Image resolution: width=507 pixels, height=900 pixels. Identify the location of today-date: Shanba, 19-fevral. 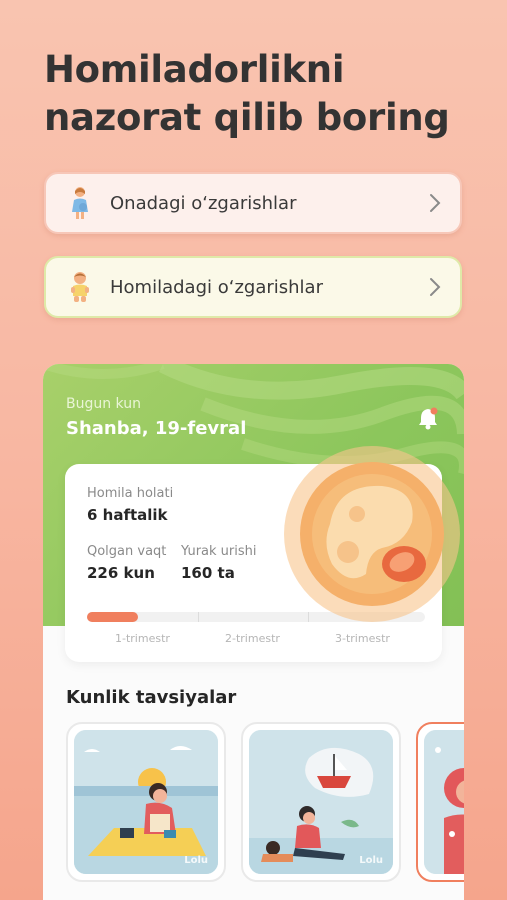
(156, 428).